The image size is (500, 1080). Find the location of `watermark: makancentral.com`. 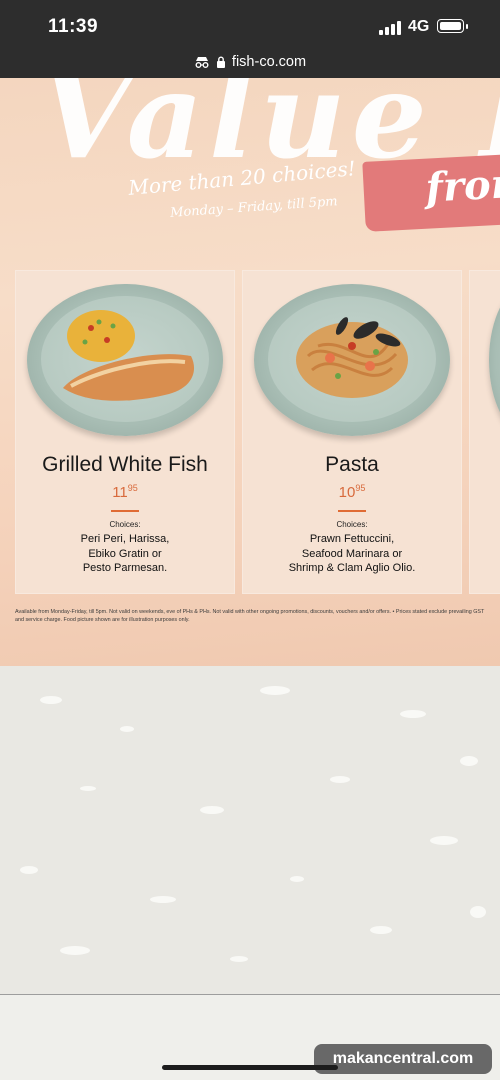

watermark: makancentral.com is located at coordinates (403, 1059).